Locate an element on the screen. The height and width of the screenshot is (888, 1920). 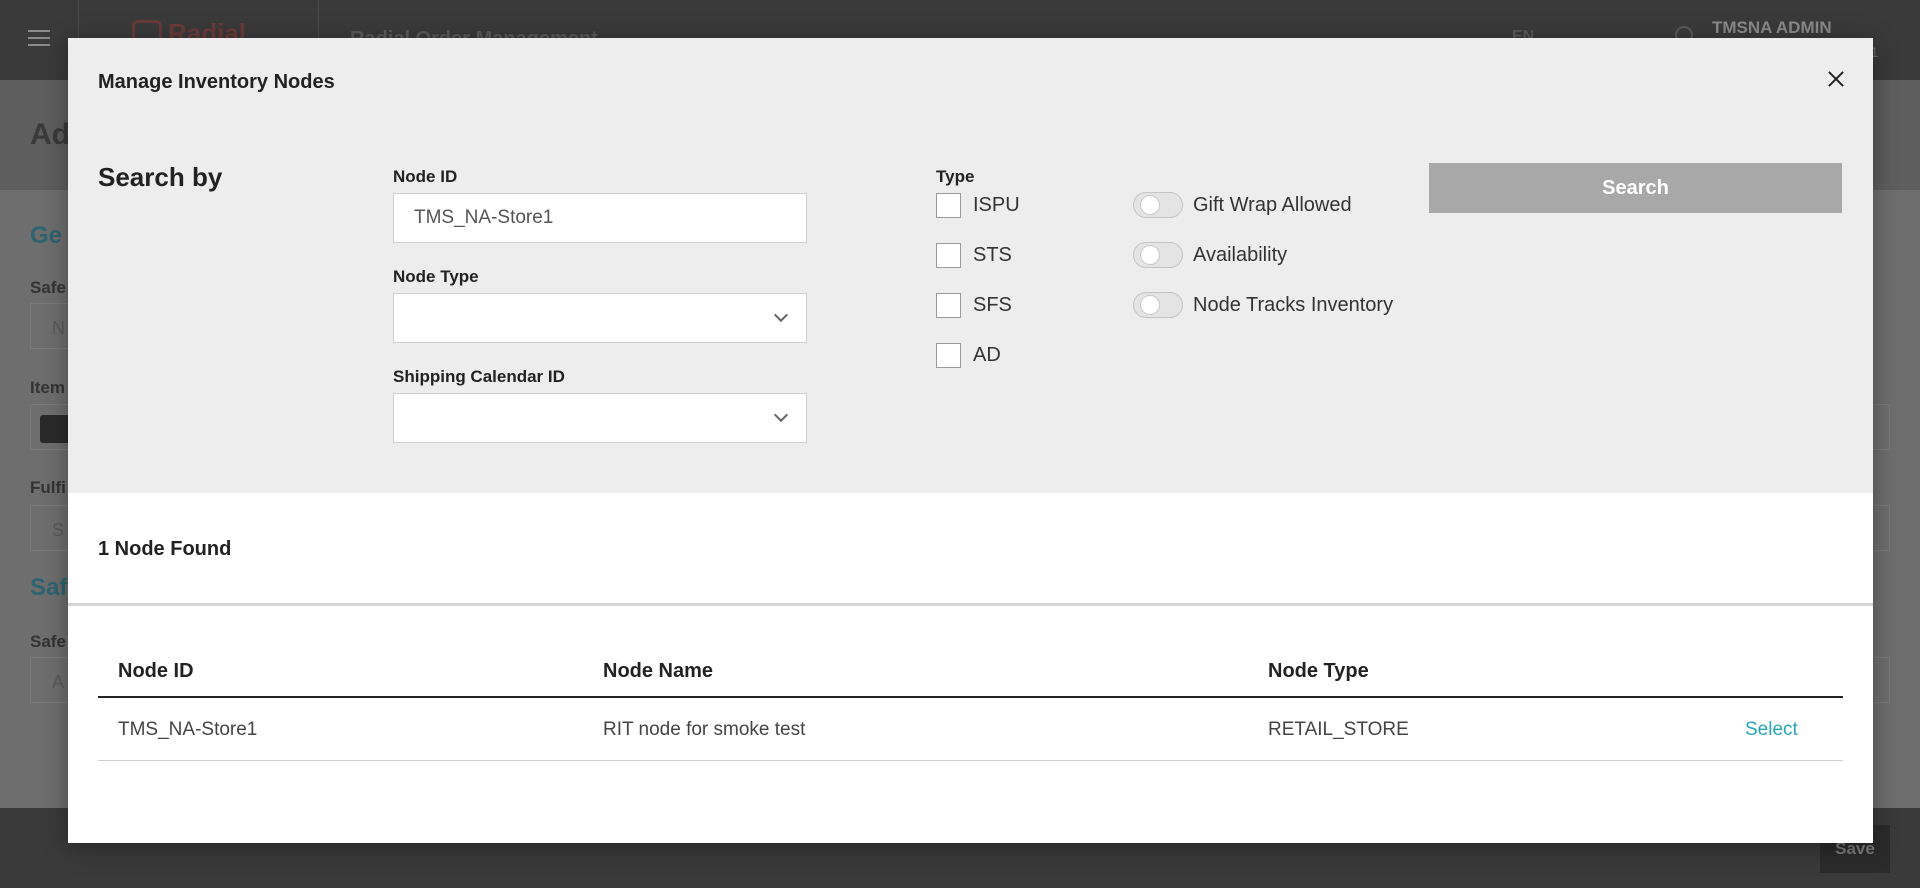
search-by-heading: Search by is located at coordinates (160, 177).